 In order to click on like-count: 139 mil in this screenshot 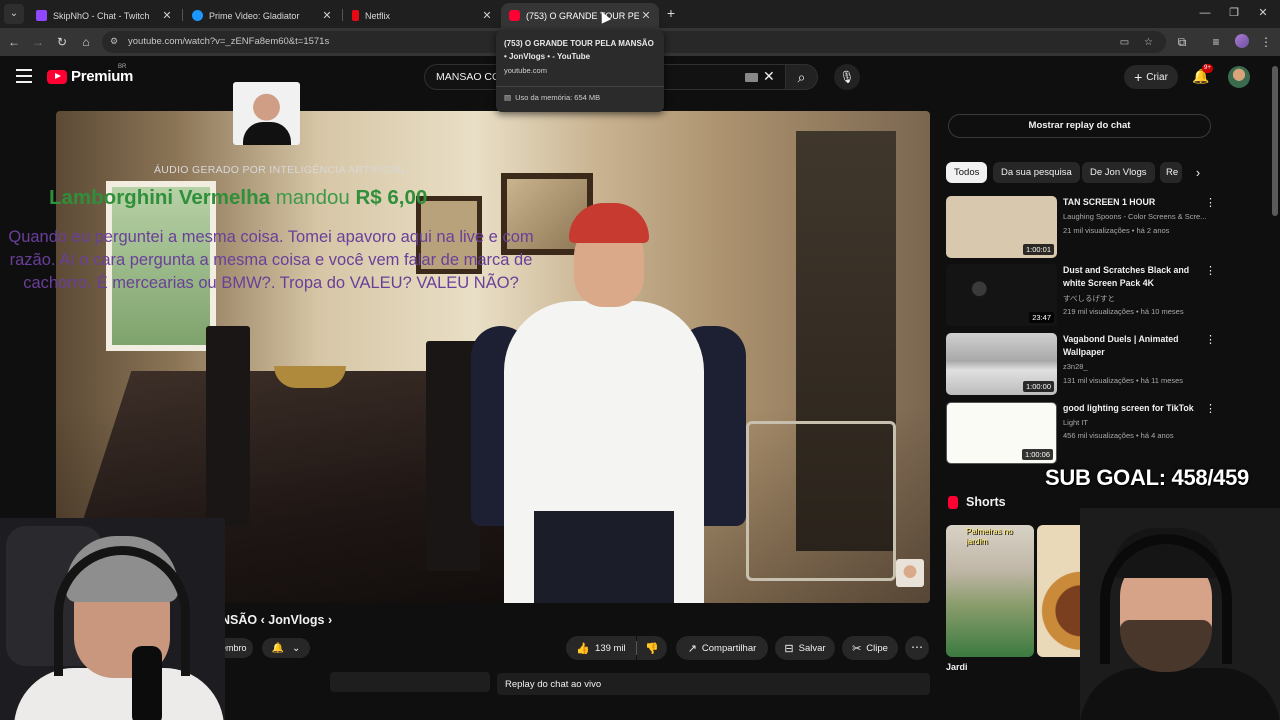, I will do `click(610, 648)`.